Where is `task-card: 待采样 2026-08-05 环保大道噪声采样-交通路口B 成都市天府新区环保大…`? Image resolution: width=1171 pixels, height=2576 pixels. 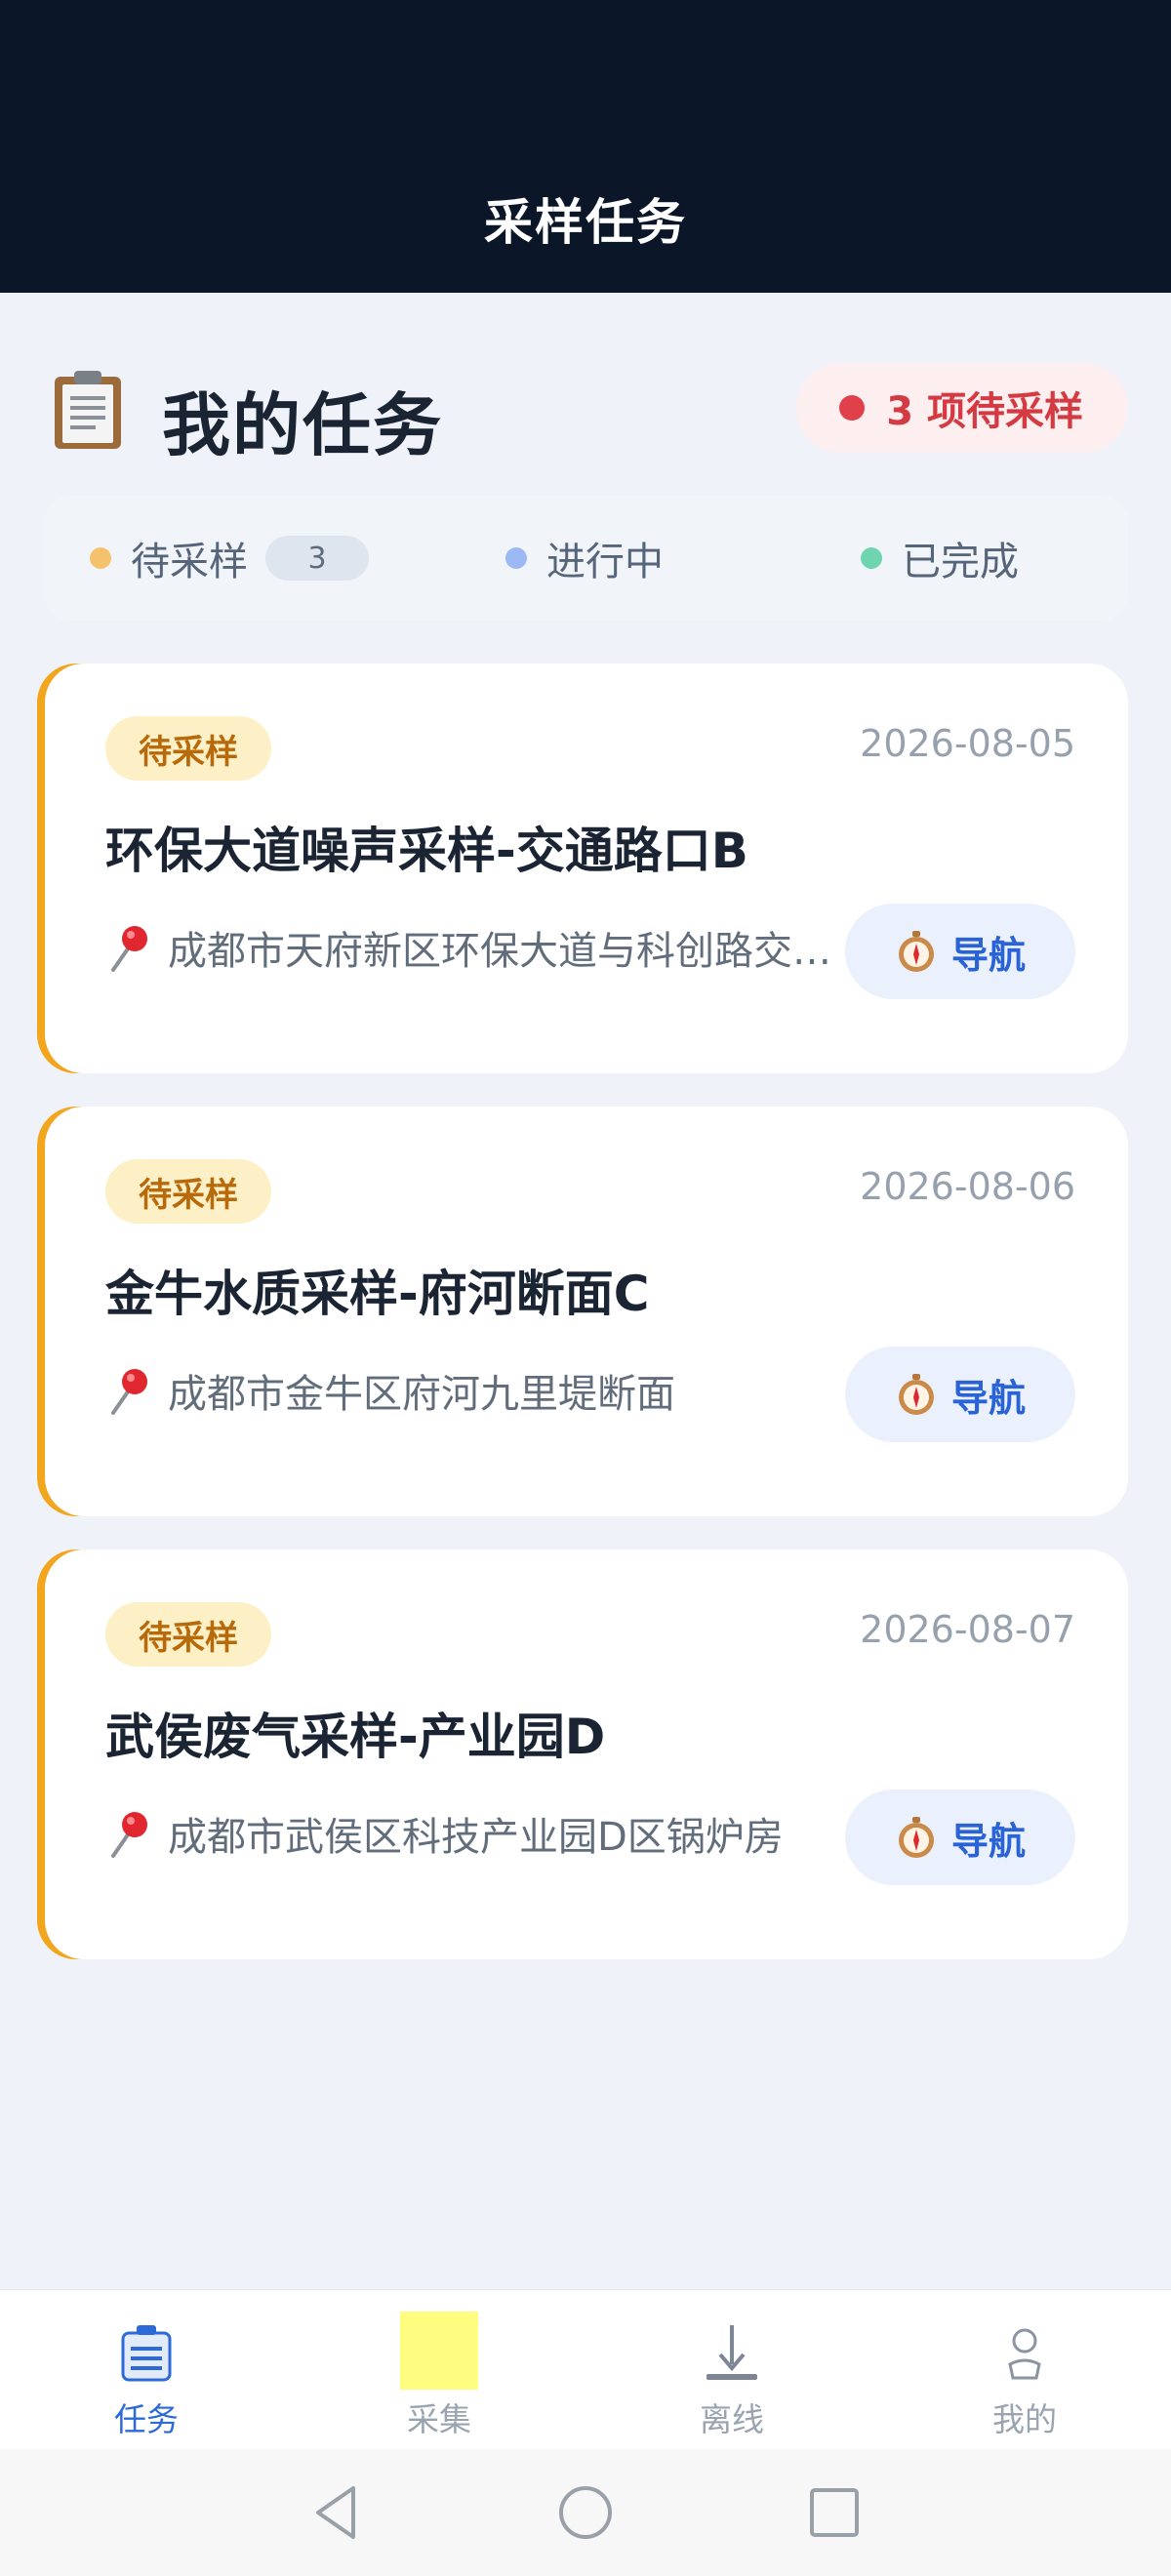
task-card: 待采样 2026-08-05 环保大道噪声采样-交通路口B 成都市天府新区环保大… is located at coordinates (586, 868).